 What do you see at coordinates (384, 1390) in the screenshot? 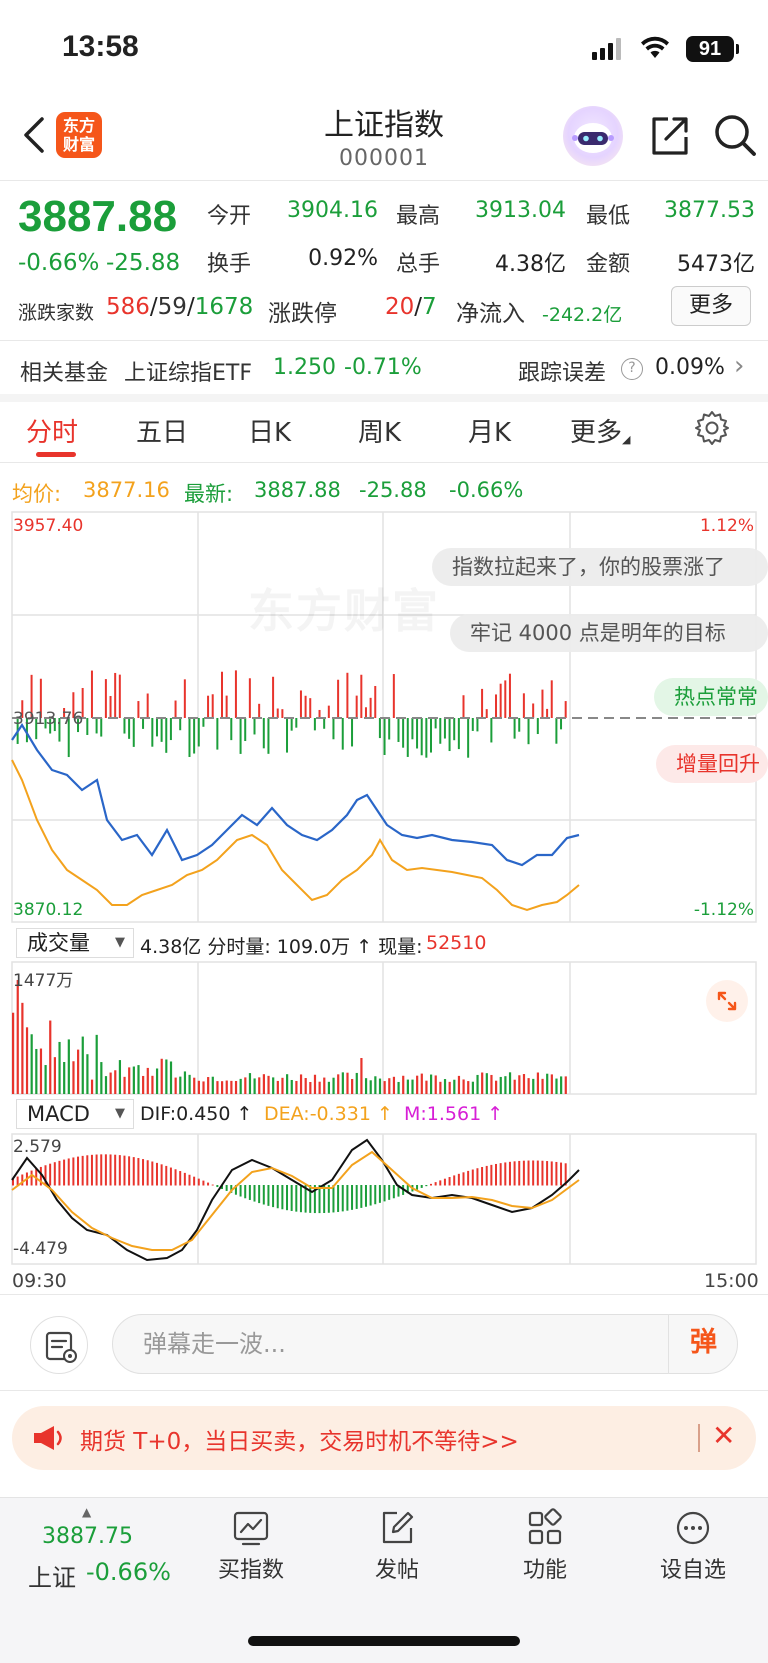
I see `input-divider` at bounding box center [384, 1390].